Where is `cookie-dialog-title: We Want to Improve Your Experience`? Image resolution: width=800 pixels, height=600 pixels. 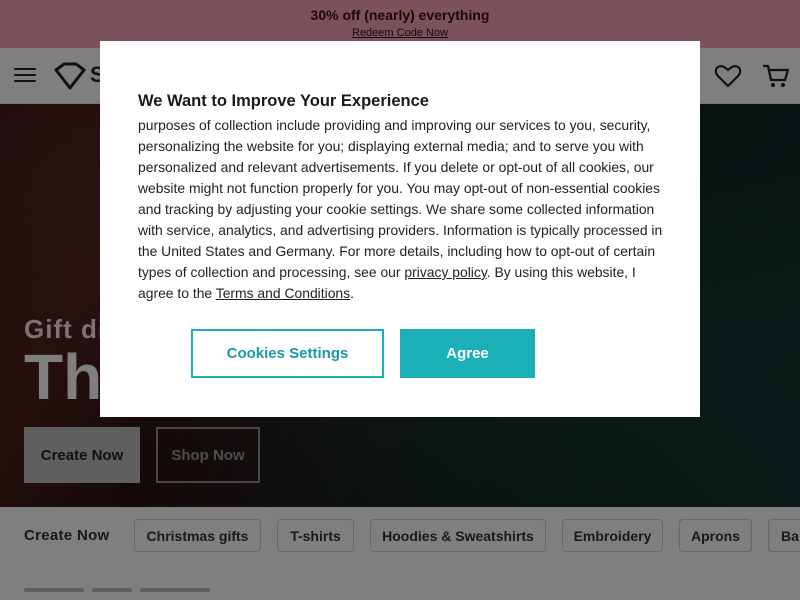
cookie-dialog-title: We Want to Improve Your Experience is located at coordinates (283, 101).